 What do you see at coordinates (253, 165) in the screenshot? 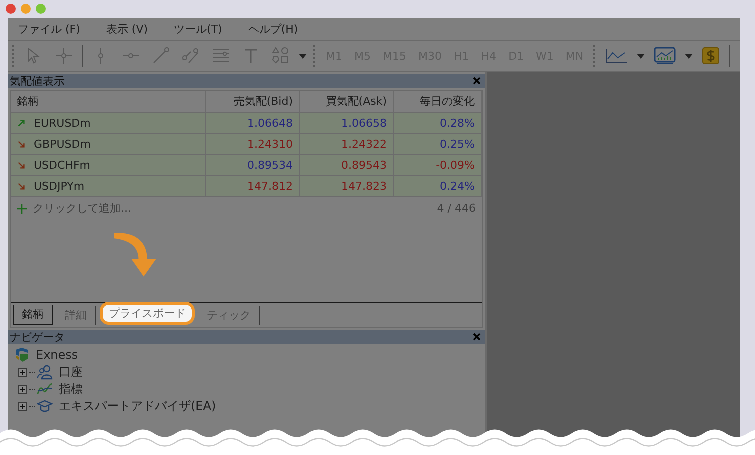
I see `table-cell: 0.89534` at bounding box center [253, 165].